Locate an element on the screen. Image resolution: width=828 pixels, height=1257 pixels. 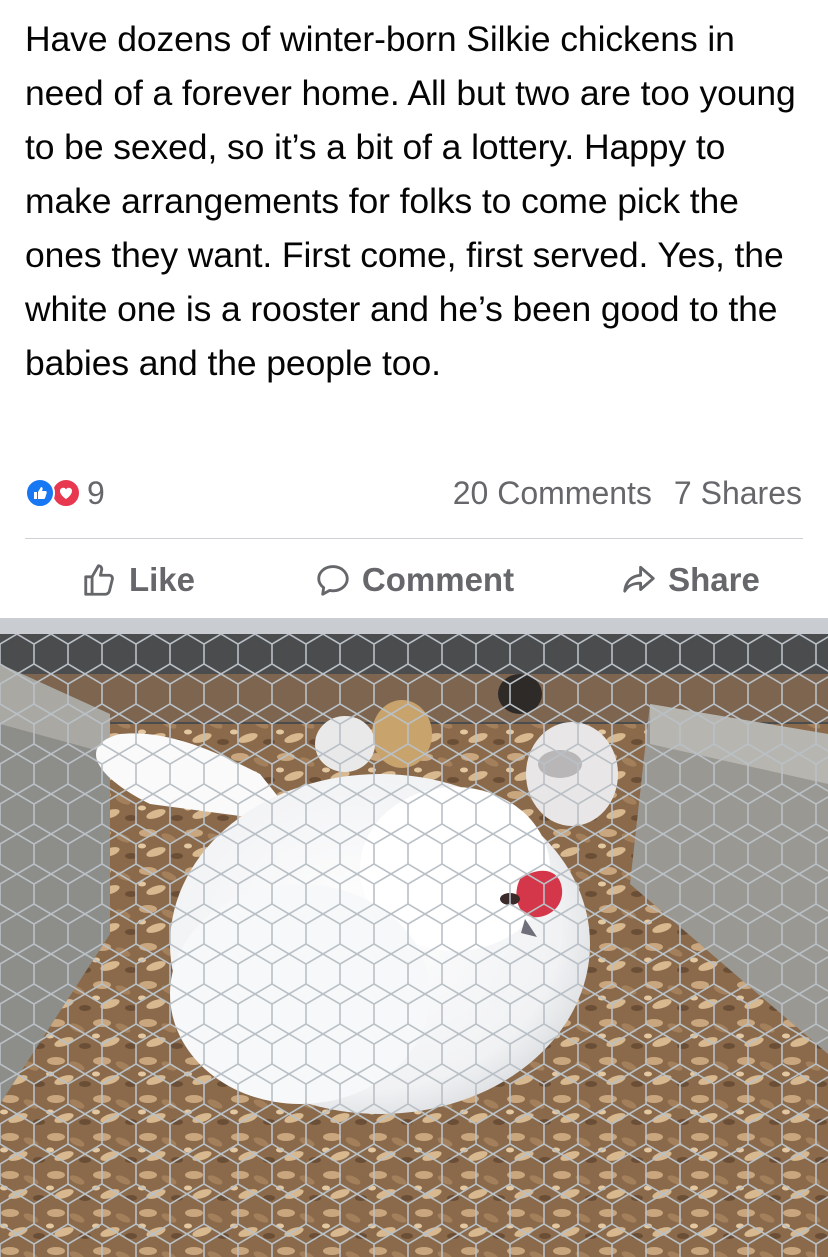
like-button: Like is located at coordinates (138, 580).